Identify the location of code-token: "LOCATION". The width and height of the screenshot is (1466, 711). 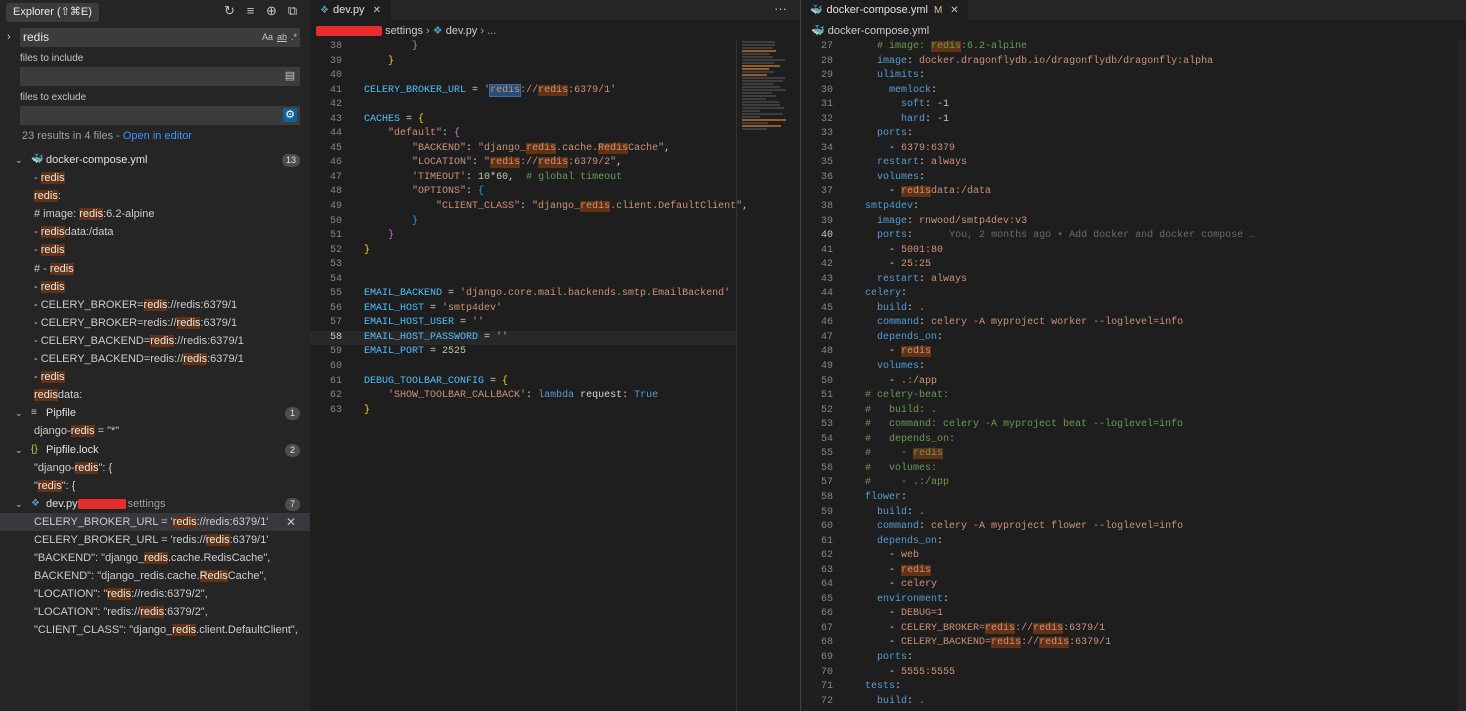
(442, 162).